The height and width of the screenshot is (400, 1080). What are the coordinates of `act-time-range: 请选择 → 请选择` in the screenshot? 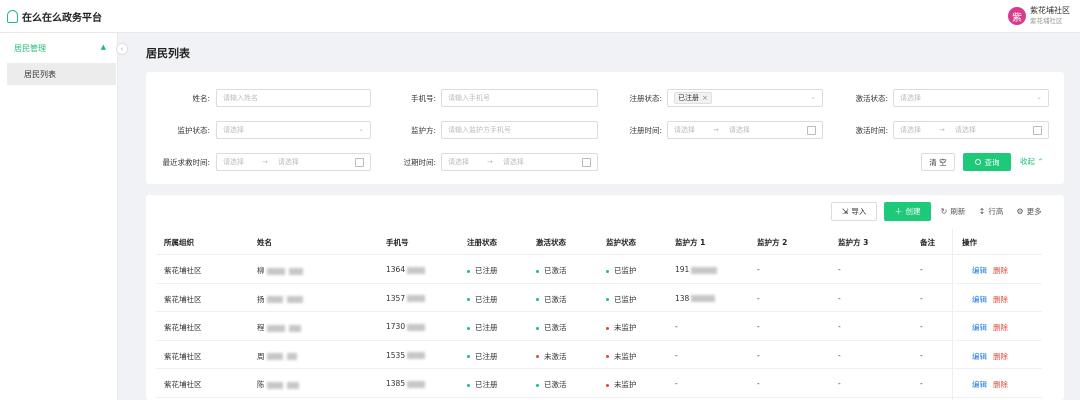 It's located at (971, 130).